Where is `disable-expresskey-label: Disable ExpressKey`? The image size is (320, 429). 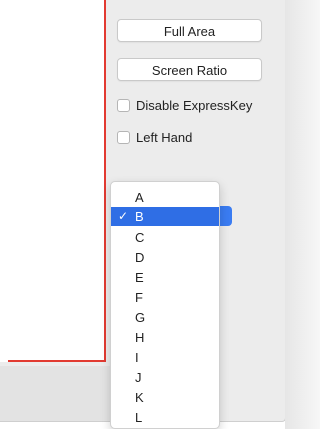
disable-expresskey-label: Disable ExpressKey is located at coordinates (194, 105).